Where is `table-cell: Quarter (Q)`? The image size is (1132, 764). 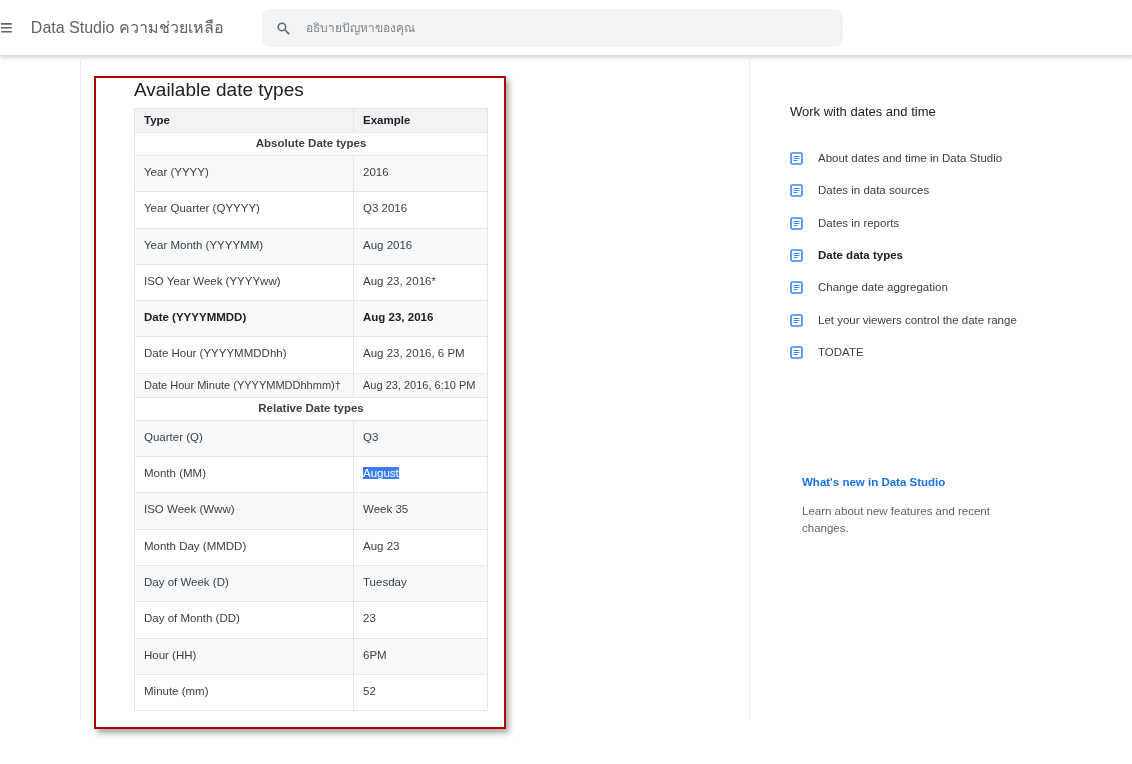
table-cell: Quarter (Q) is located at coordinates (244, 438).